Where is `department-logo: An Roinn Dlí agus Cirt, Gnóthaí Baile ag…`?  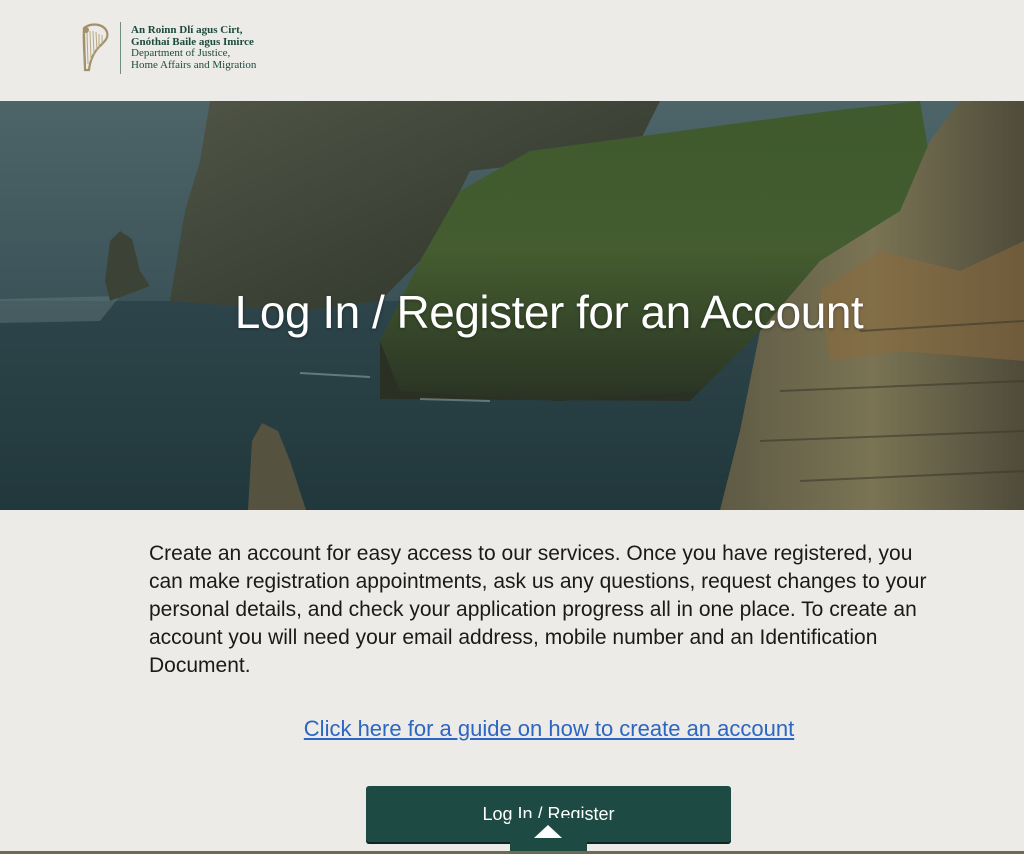 department-logo: An Roinn Dlí agus Cirt, Gnóthaí Baile ag… is located at coordinates (167, 48).